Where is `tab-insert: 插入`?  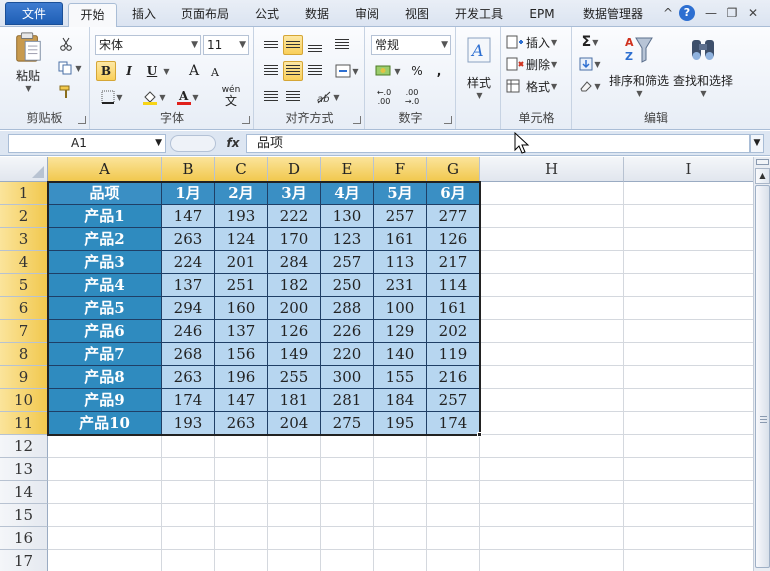
tab-insert: 插入 is located at coordinates (144, 15).